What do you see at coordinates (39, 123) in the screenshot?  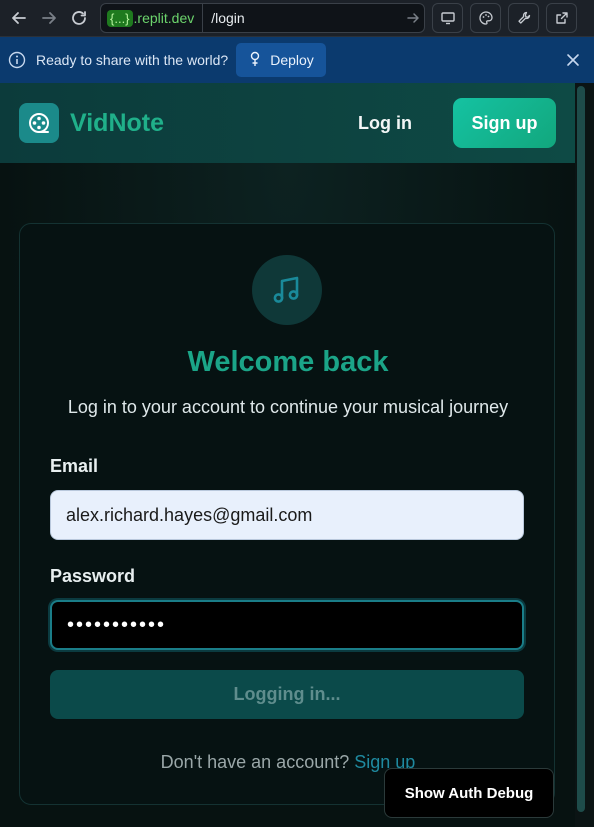 I see `film-reel-icon` at bounding box center [39, 123].